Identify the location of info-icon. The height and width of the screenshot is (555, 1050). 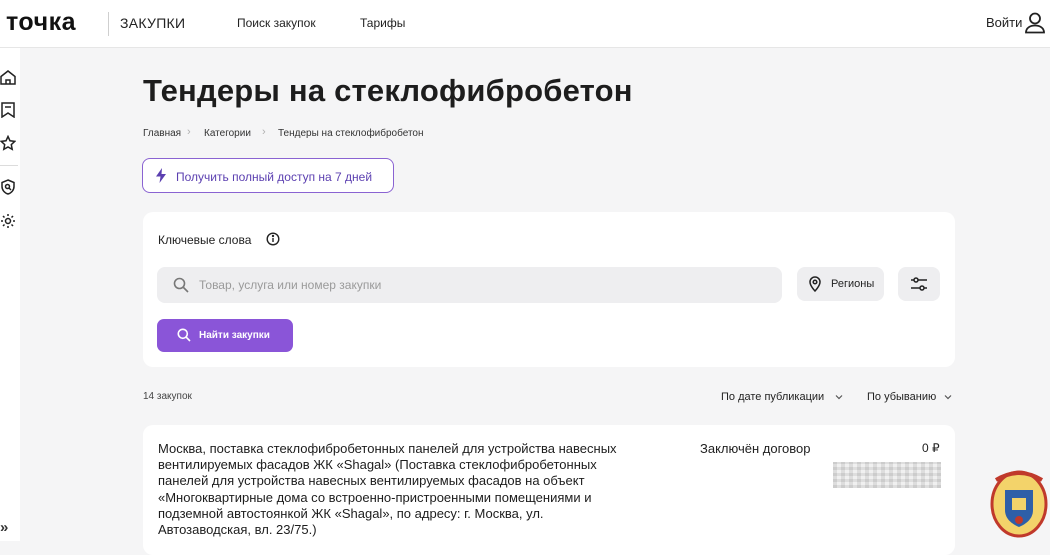
(273, 239).